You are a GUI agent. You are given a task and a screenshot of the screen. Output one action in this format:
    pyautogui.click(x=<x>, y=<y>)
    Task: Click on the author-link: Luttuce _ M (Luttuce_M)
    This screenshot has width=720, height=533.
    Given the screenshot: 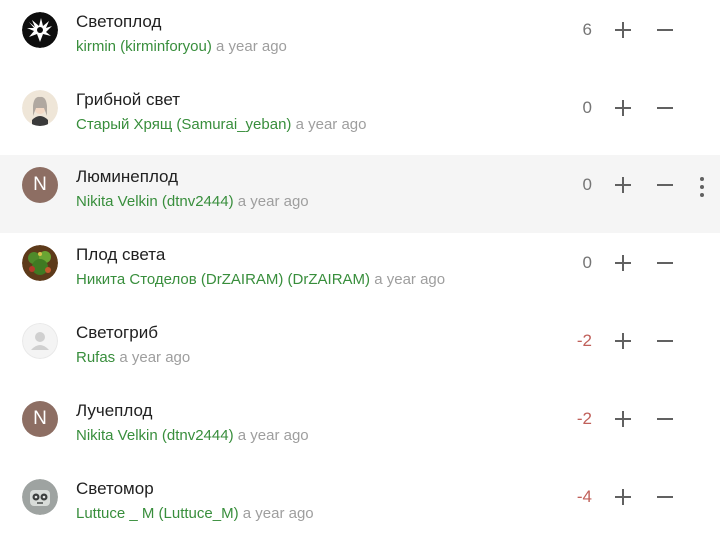 What is the action you would take?
    pyautogui.click(x=157, y=513)
    